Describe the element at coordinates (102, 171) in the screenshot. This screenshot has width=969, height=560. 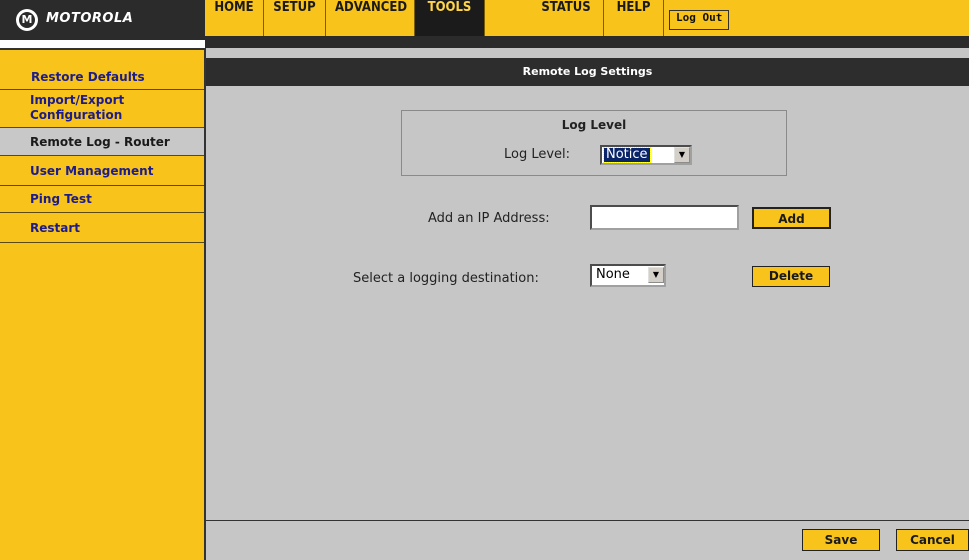
I see `sidebar-item-user-management: User Management` at that location.